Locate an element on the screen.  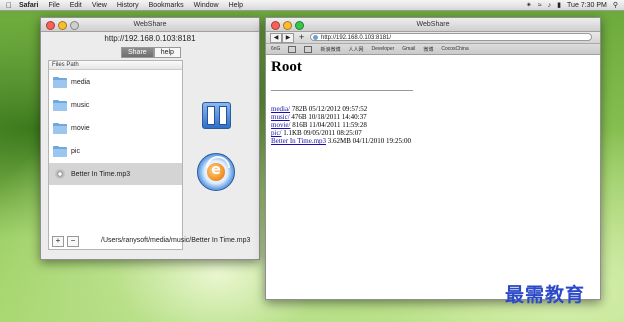
entry-info: 1.1KB 09/05/2011 08:25:07 is located at coordinates (322, 133).